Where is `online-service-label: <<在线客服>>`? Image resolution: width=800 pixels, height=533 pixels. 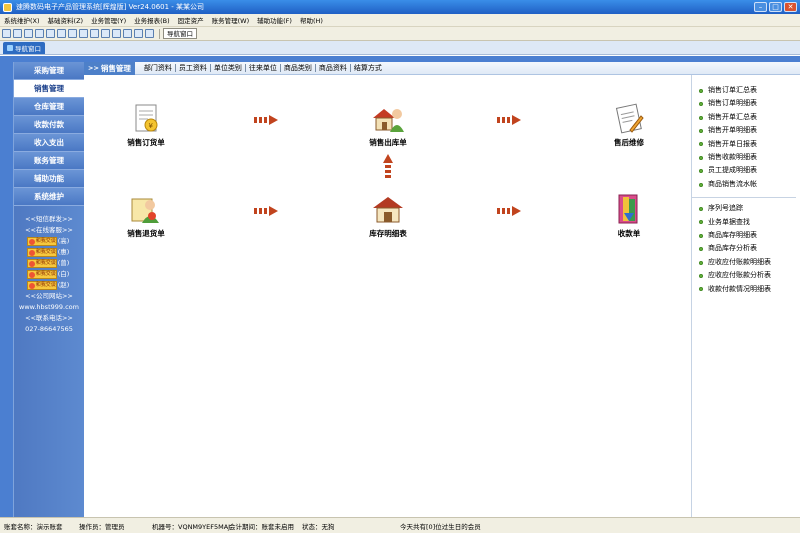 online-service-label: <<在线客服>> is located at coordinates (49, 230).